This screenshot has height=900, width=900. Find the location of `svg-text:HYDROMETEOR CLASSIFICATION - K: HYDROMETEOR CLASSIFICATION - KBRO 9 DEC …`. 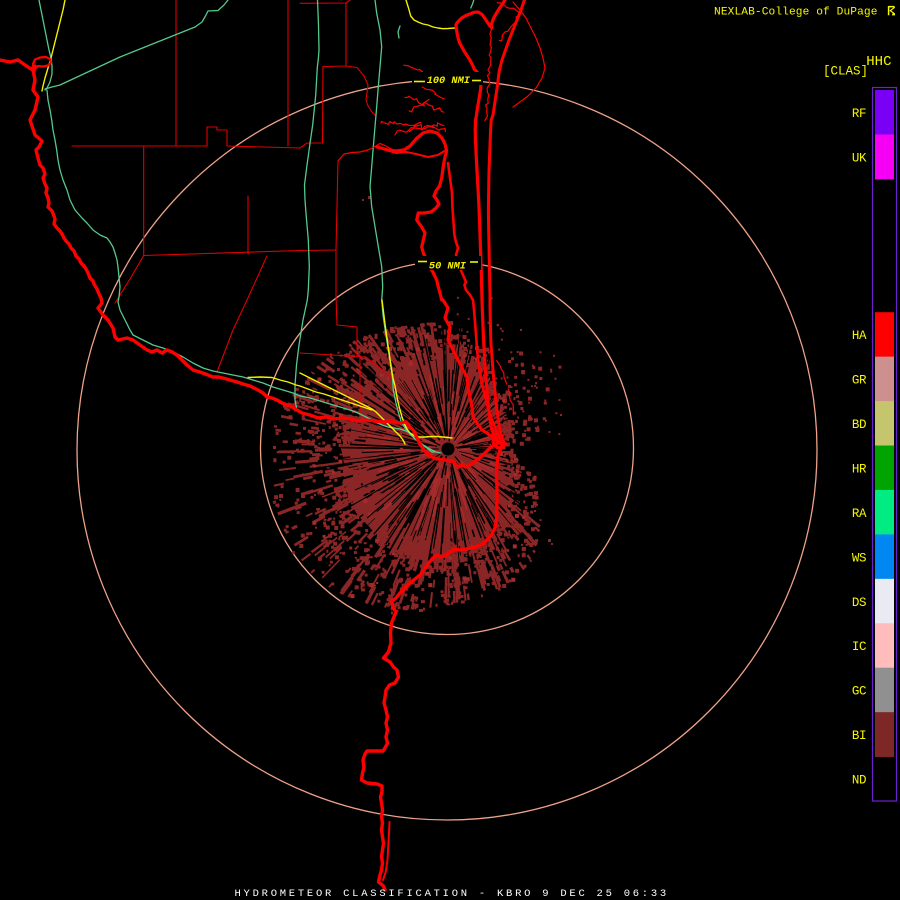

svg-text:HYDROMETEOR CLASSIFICATION - K: HYDROMETEOR CLASSIFICATION - KBRO 9 DEC … is located at coordinates (452, 894).